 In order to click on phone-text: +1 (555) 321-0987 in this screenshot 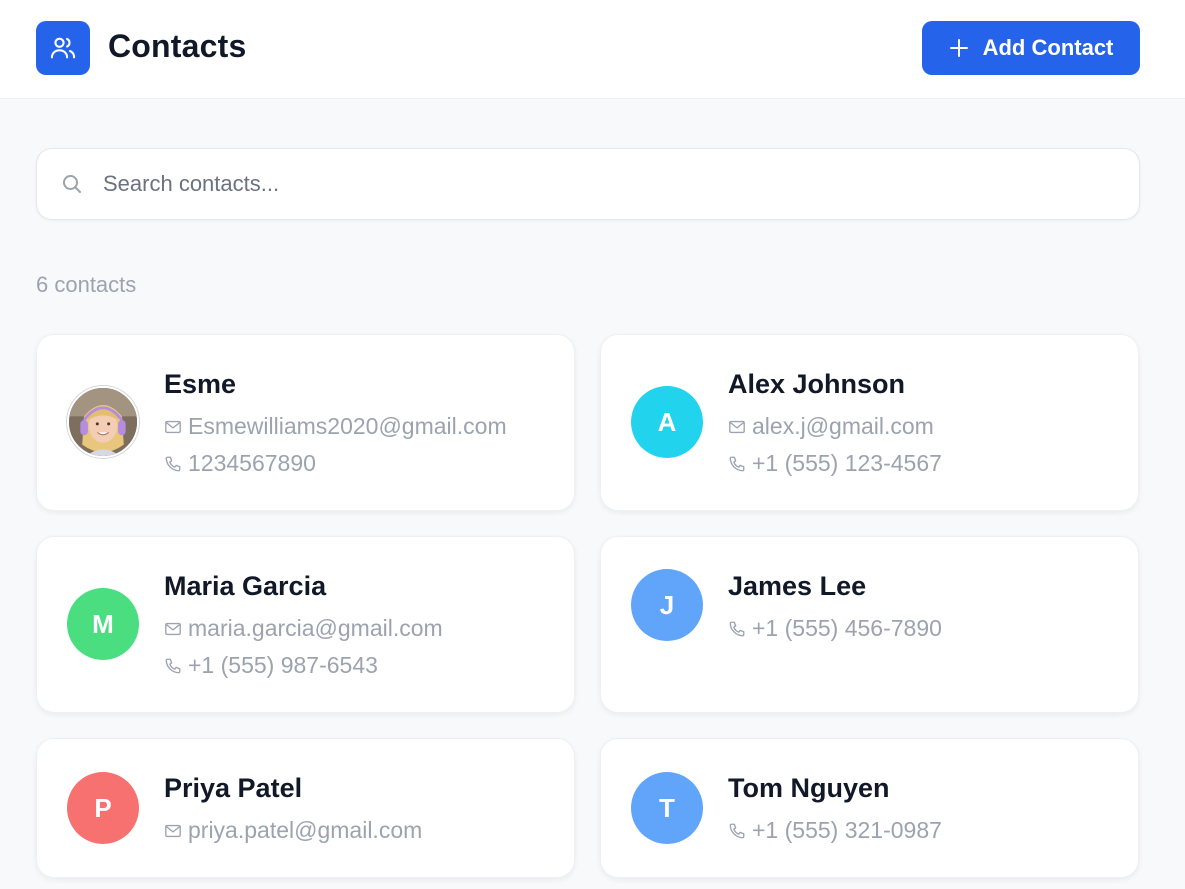, I will do `click(847, 830)`.